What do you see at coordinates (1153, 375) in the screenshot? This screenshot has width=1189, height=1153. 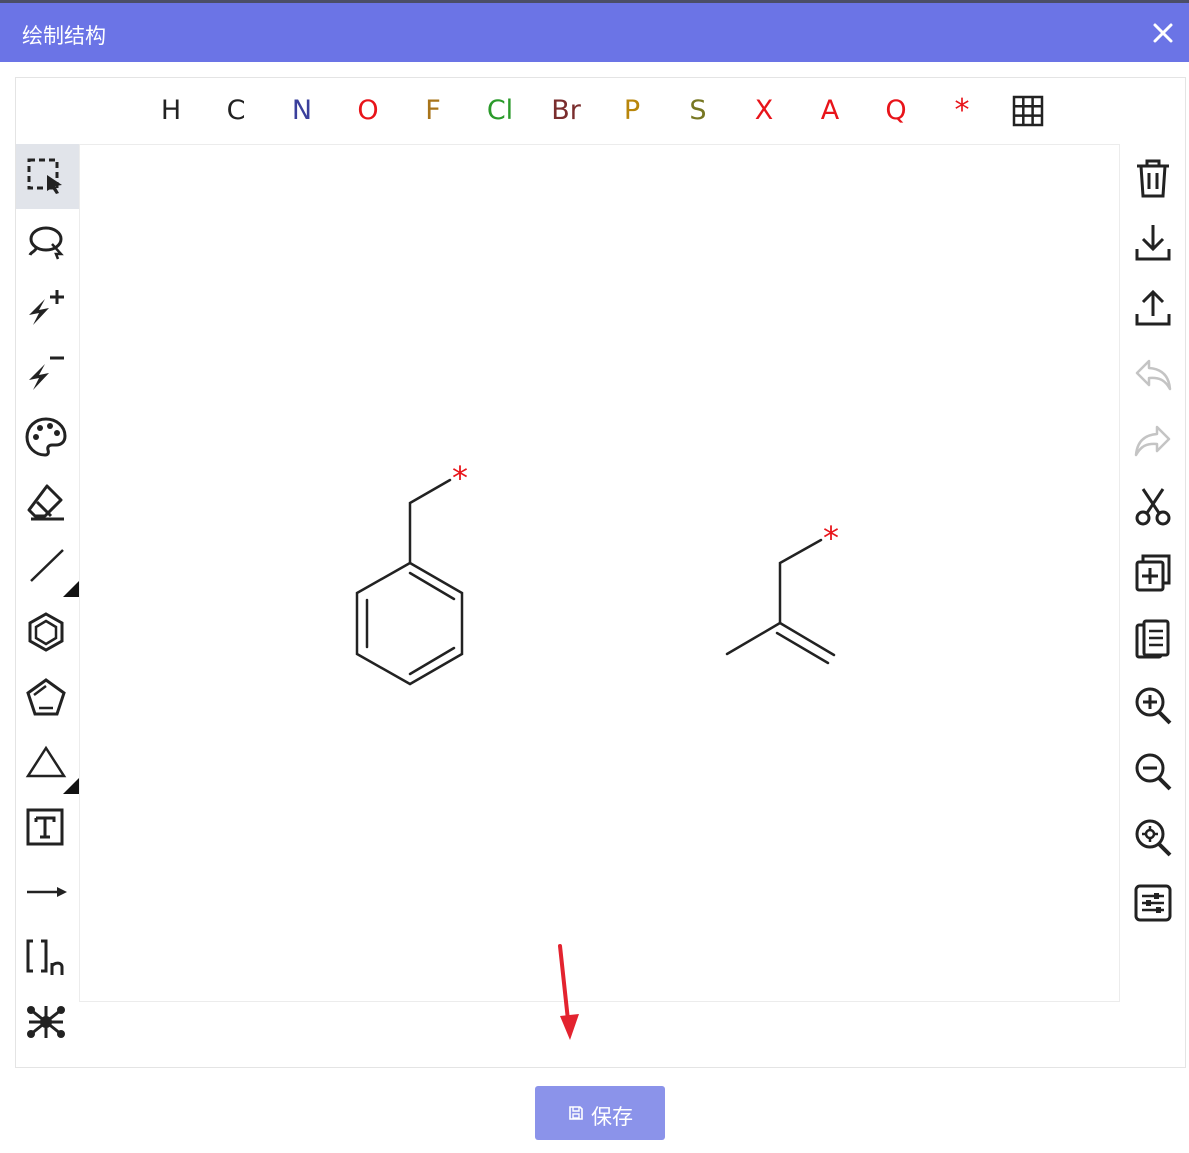 I see `undo-icon` at bounding box center [1153, 375].